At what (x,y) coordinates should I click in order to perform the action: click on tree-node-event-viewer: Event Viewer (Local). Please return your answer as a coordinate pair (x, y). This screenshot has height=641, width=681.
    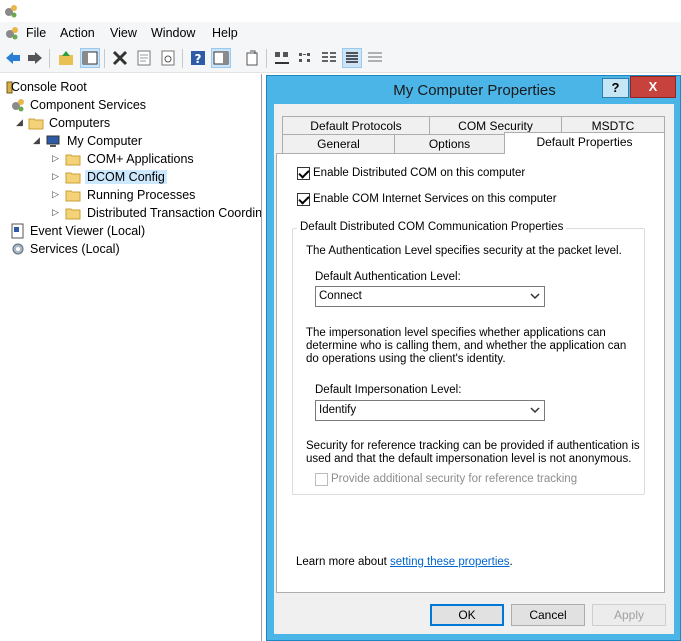
    Looking at the image, I should click on (110, 231).